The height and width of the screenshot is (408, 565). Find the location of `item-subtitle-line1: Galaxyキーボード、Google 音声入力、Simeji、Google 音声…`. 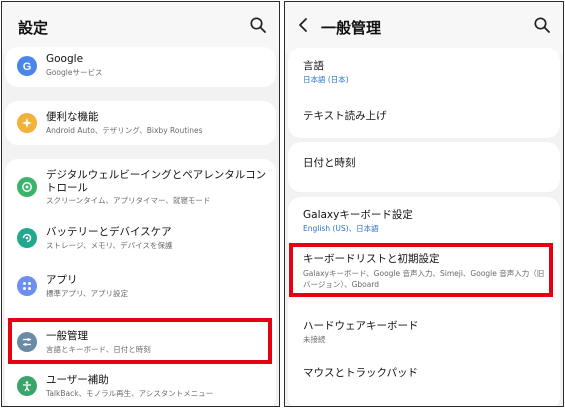

item-subtitle-line1: Galaxyキーボード、Google 音声入力、Simeji、Google 音声… is located at coordinates (424, 273).